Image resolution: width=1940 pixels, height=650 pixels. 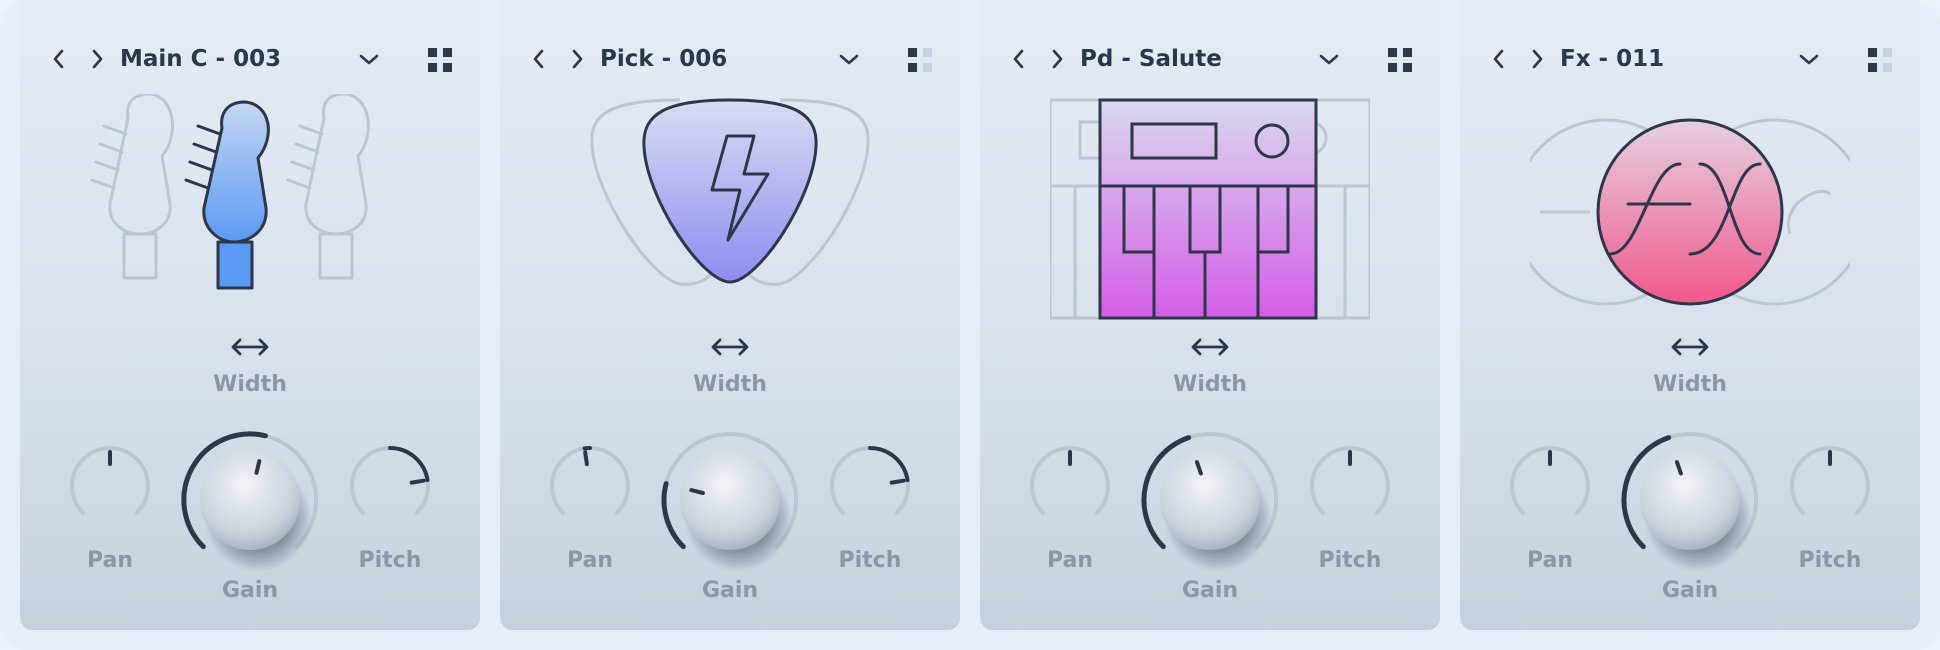 I want to click on panel-header: Pick - 006, so click(x=730, y=59).